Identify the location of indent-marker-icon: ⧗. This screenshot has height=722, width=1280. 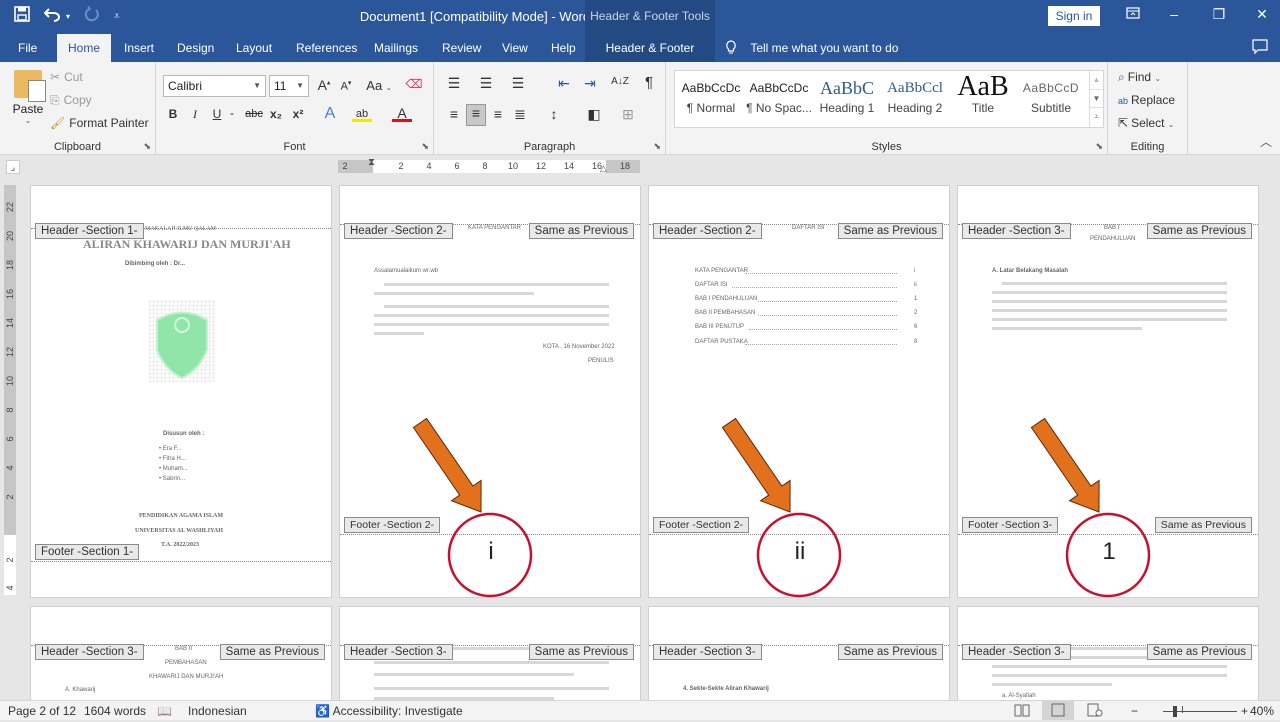
(371, 162).